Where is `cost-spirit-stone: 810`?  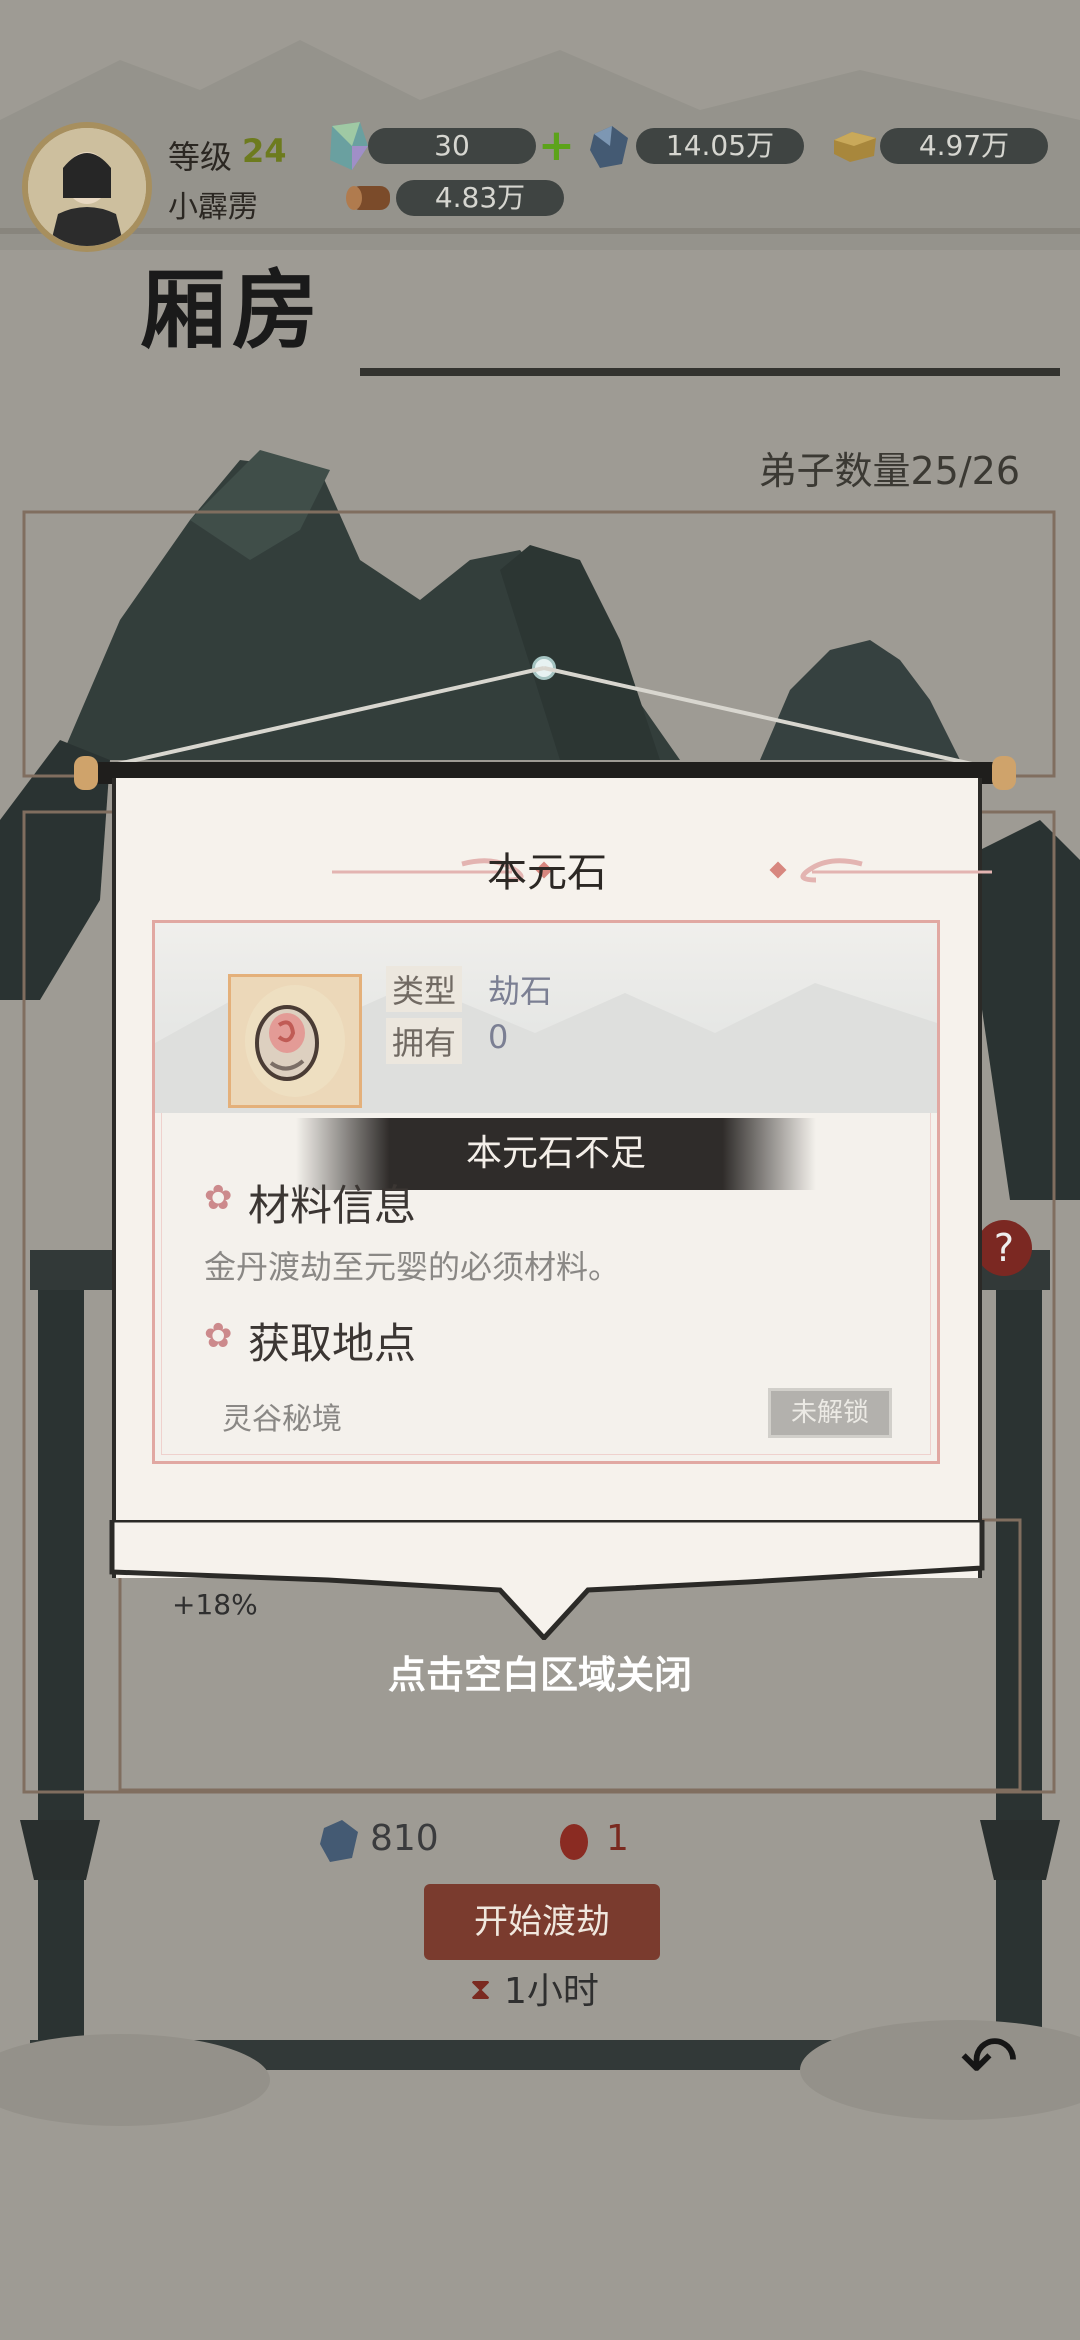 cost-spirit-stone: 810 is located at coordinates (404, 1838).